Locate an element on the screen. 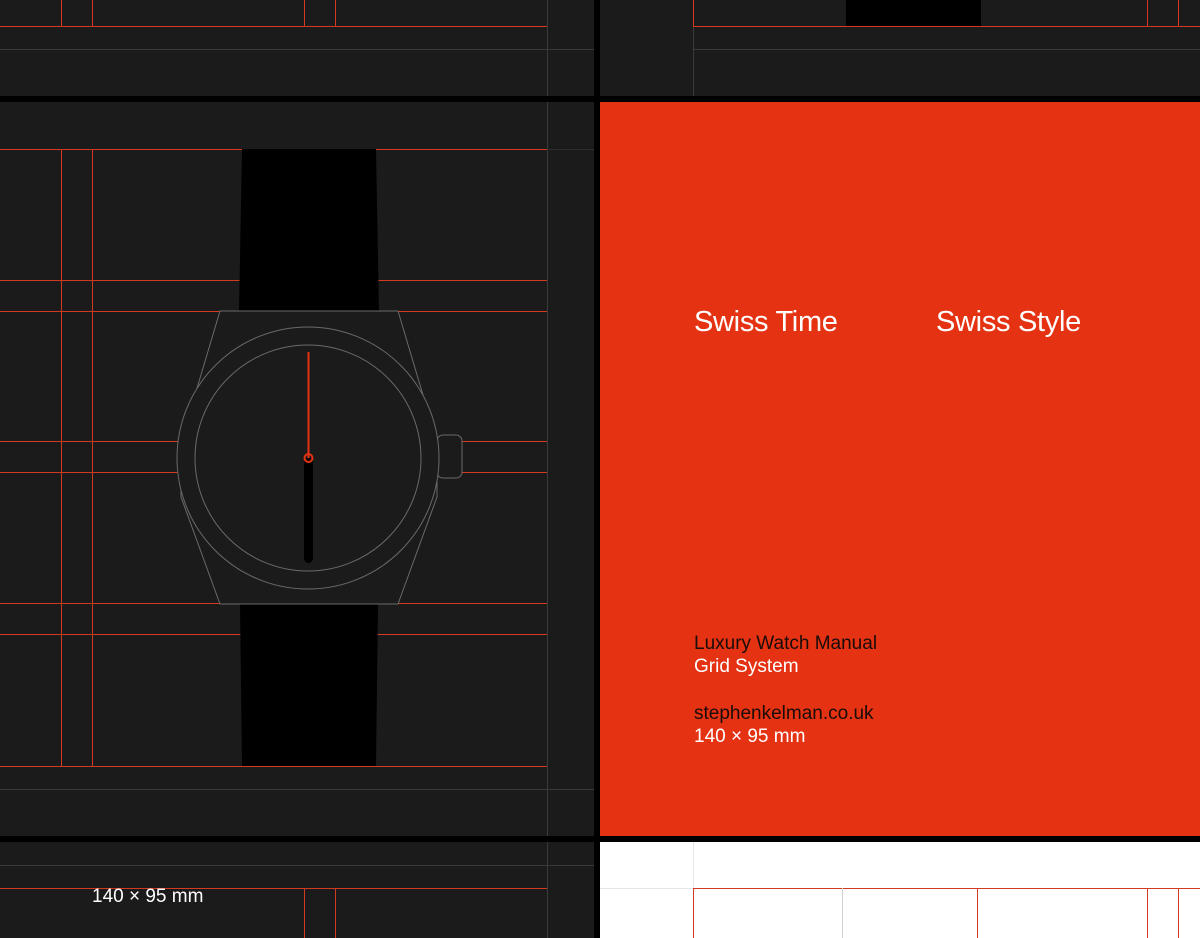 Image resolution: width=1200 pixels, height=938 pixels. cover-title-left: Swiss Time is located at coordinates (766, 322).